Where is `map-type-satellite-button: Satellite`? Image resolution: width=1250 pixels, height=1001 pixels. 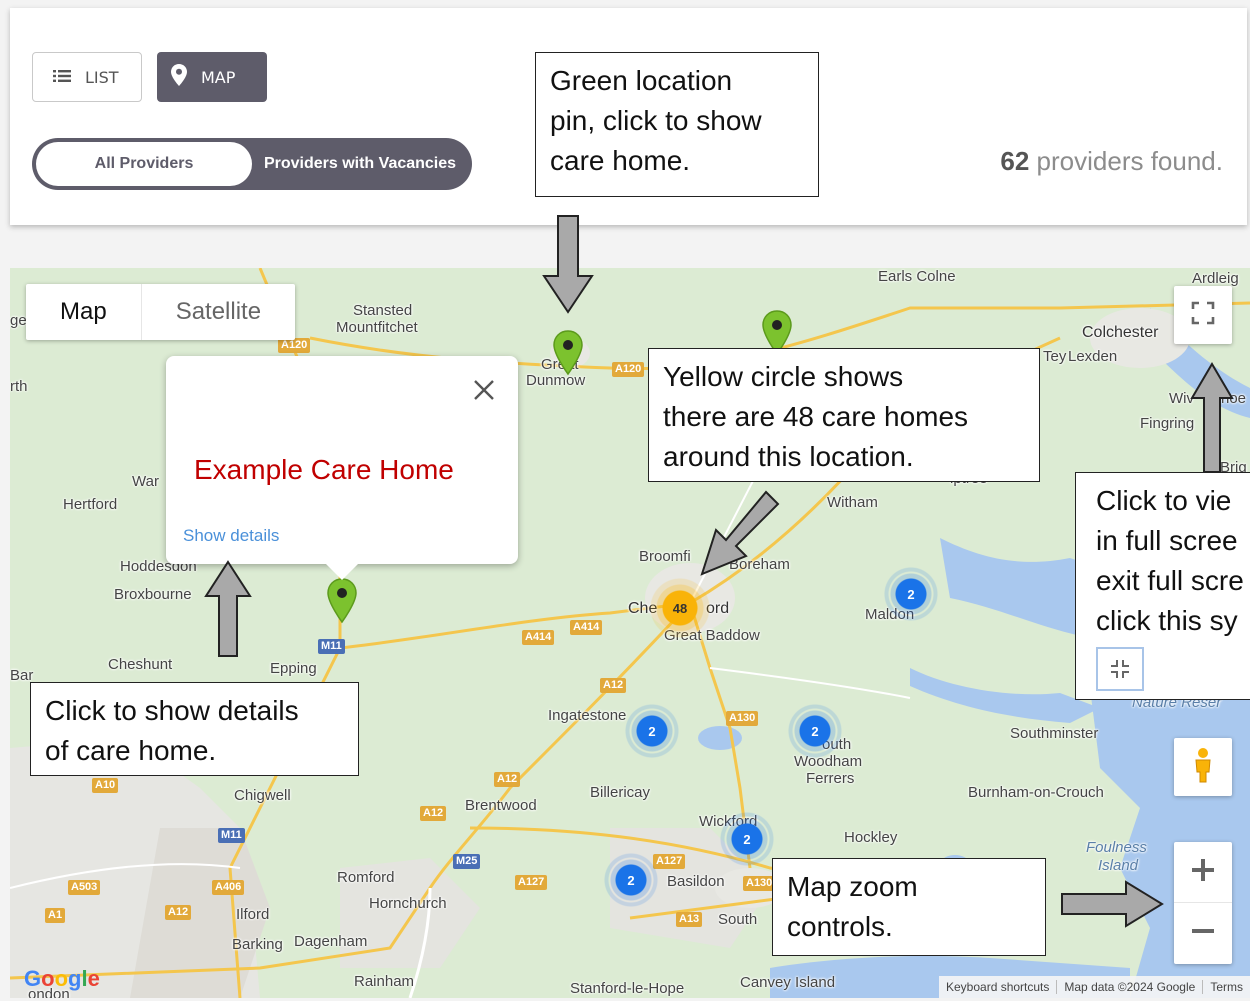 map-type-satellite-button: Satellite is located at coordinates (217, 312).